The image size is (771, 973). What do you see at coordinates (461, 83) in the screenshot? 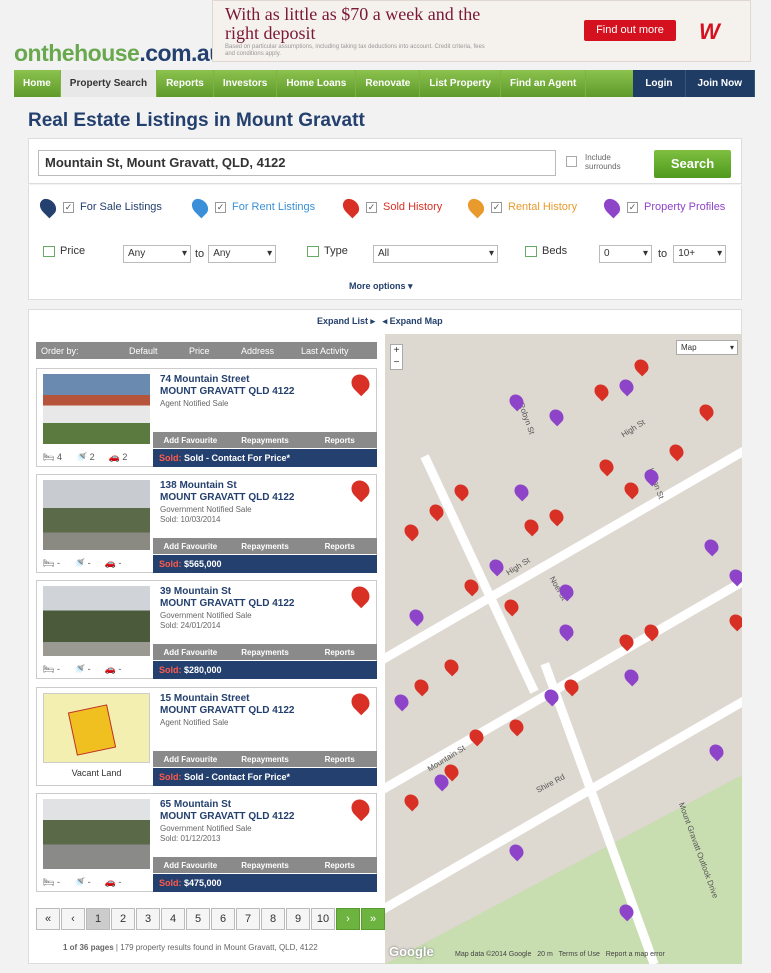
I see `nav-list-property: List Property` at bounding box center [461, 83].